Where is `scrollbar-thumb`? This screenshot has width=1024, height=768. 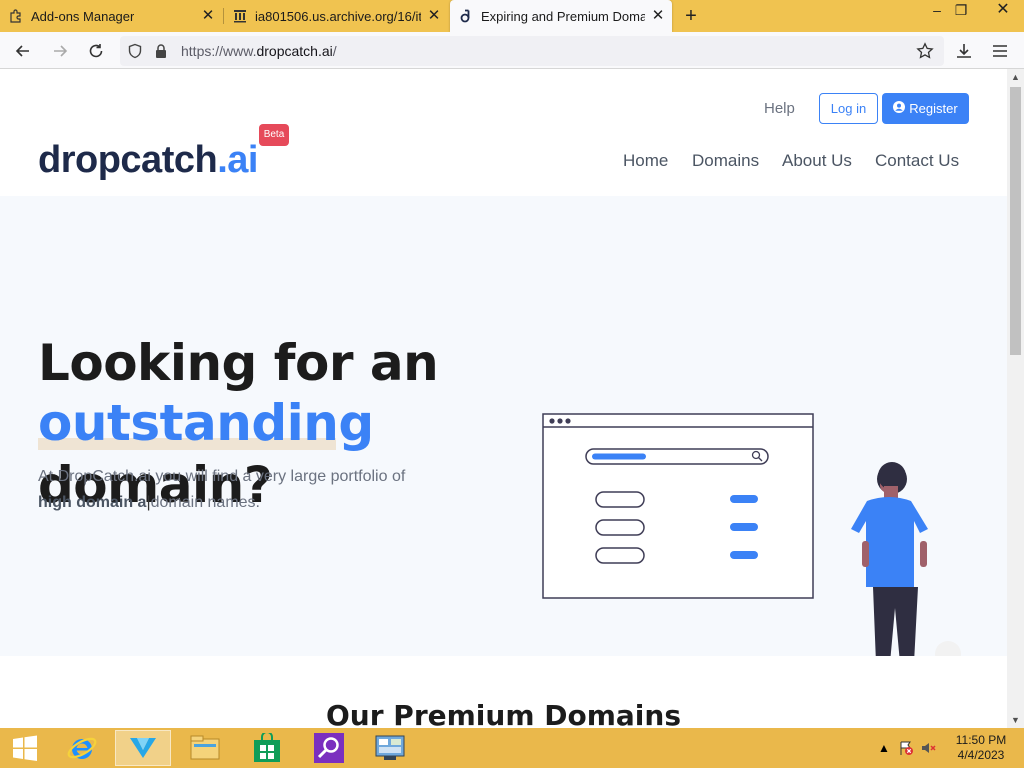
scrollbar-thumb is located at coordinates (1015, 221).